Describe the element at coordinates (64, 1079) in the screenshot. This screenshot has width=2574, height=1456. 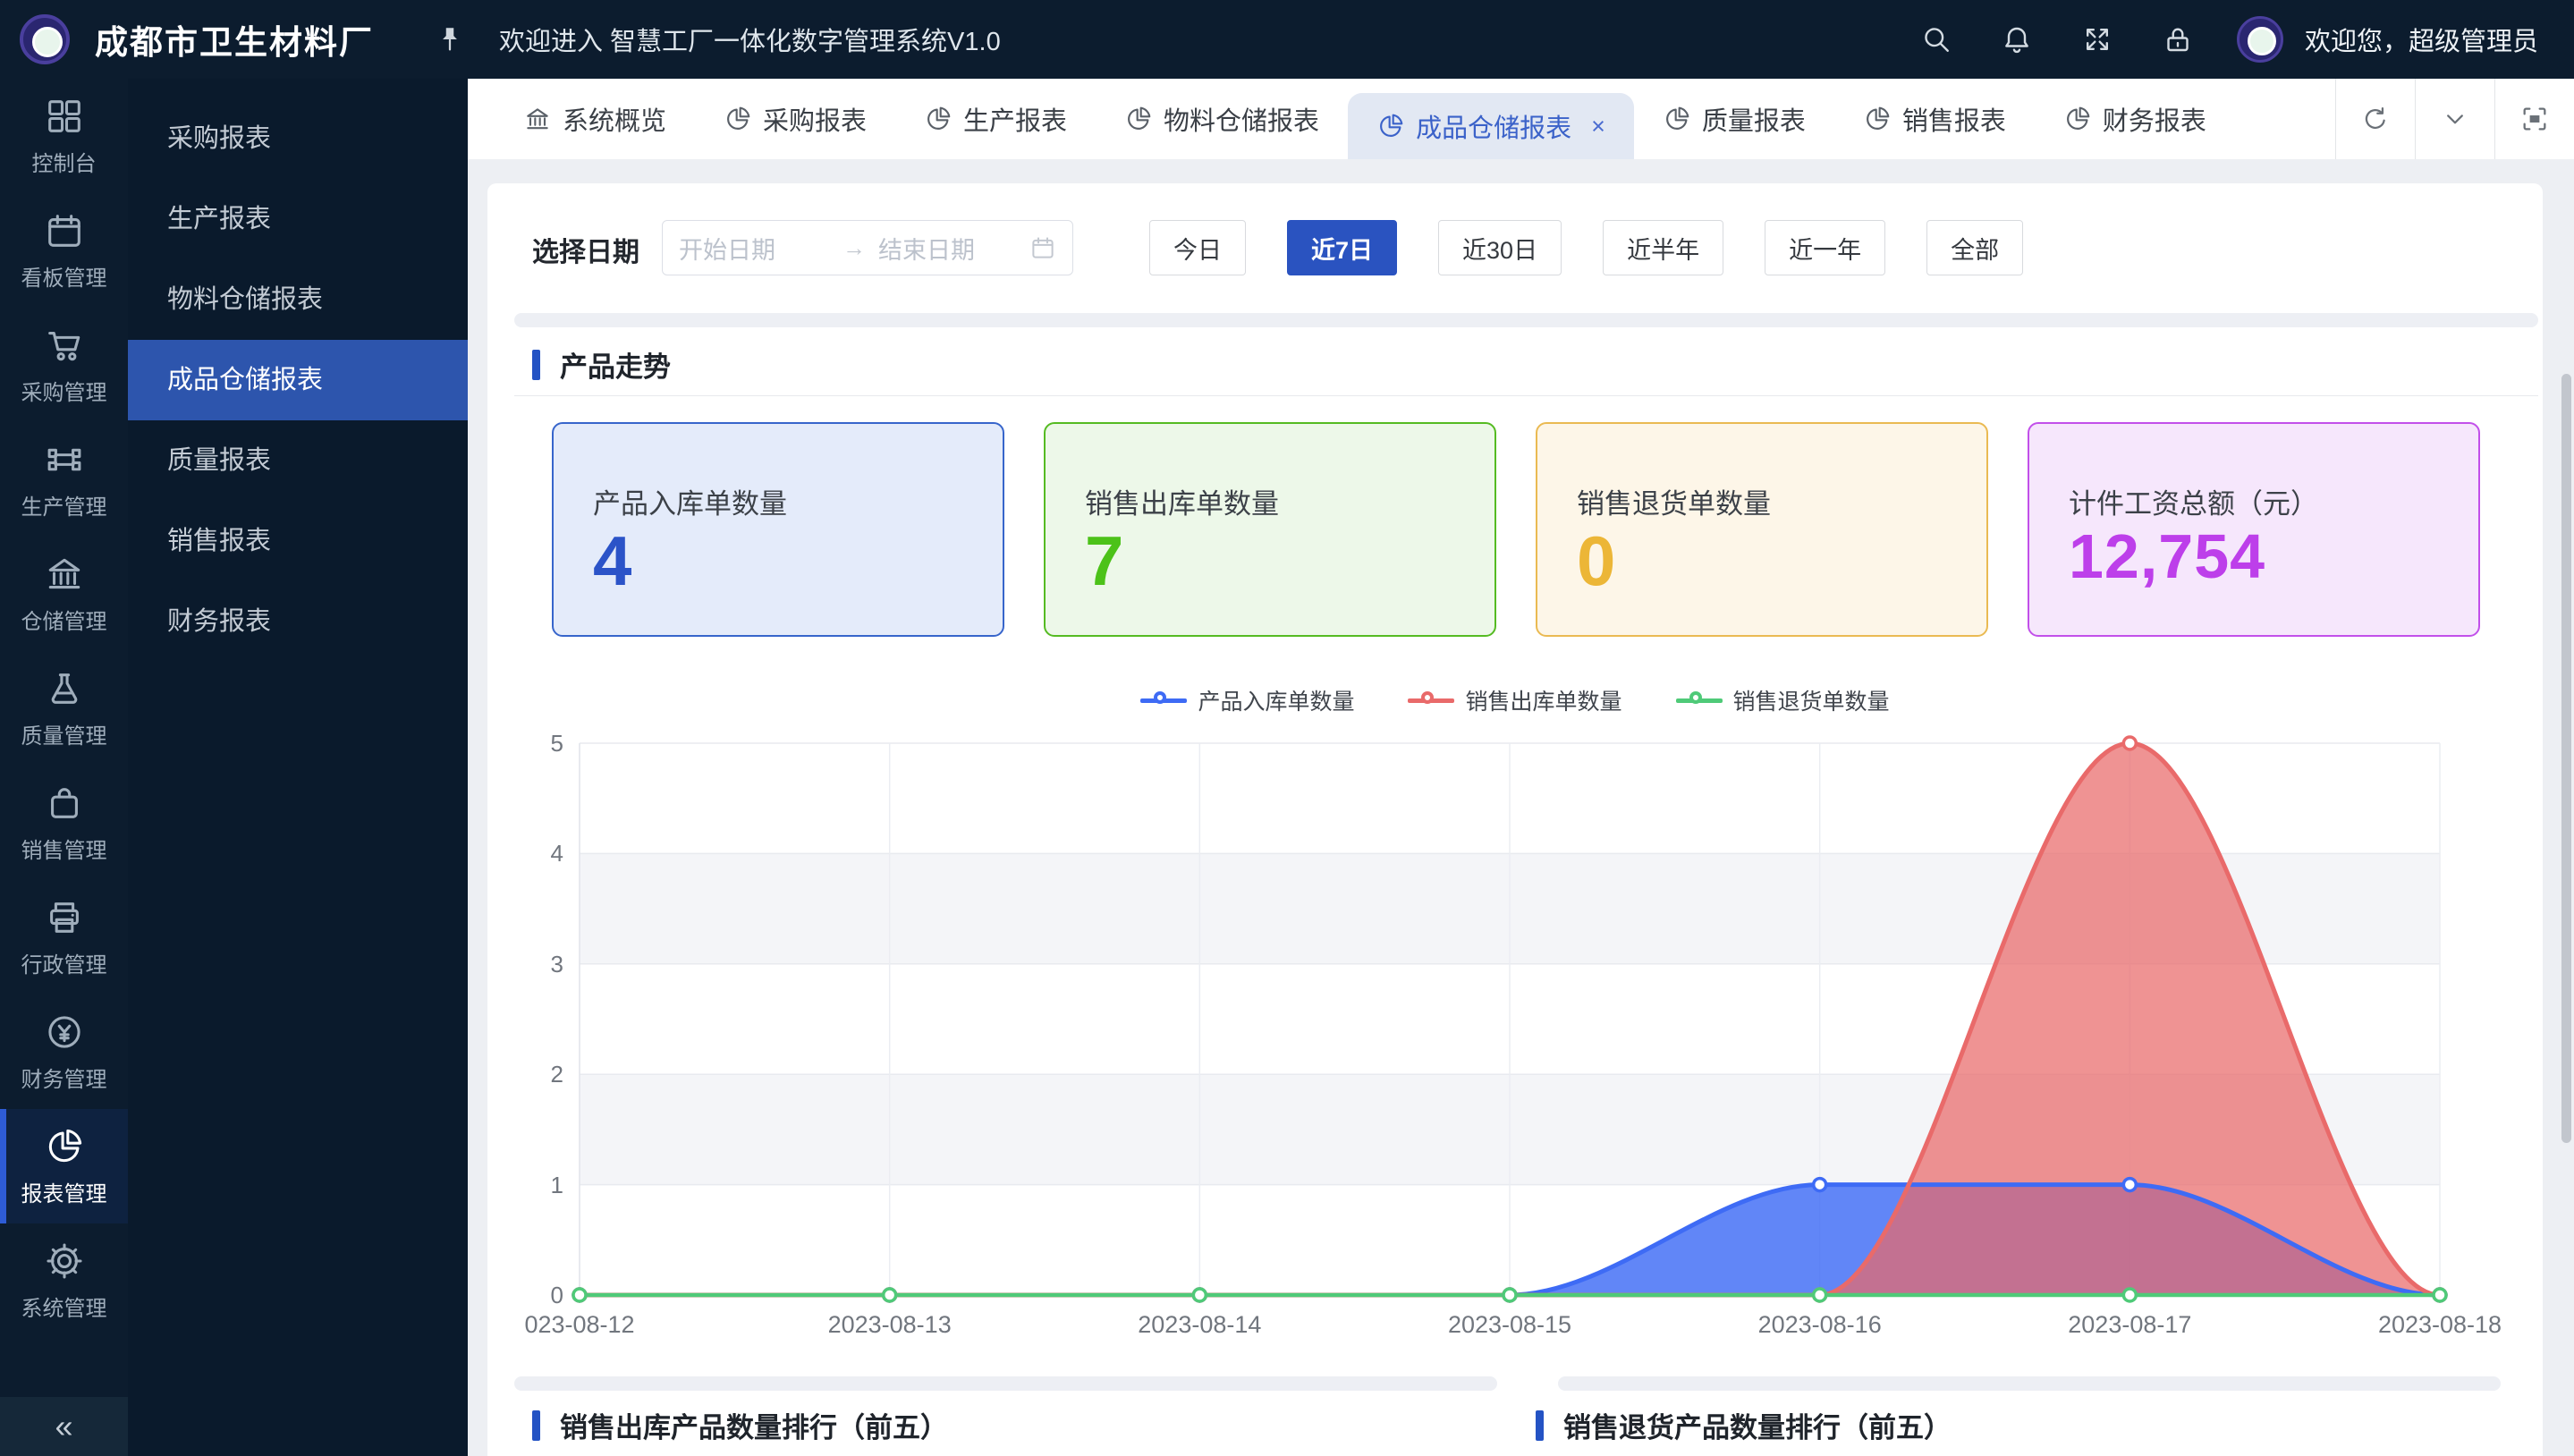
I see `rail-item-label: 财务管理` at that location.